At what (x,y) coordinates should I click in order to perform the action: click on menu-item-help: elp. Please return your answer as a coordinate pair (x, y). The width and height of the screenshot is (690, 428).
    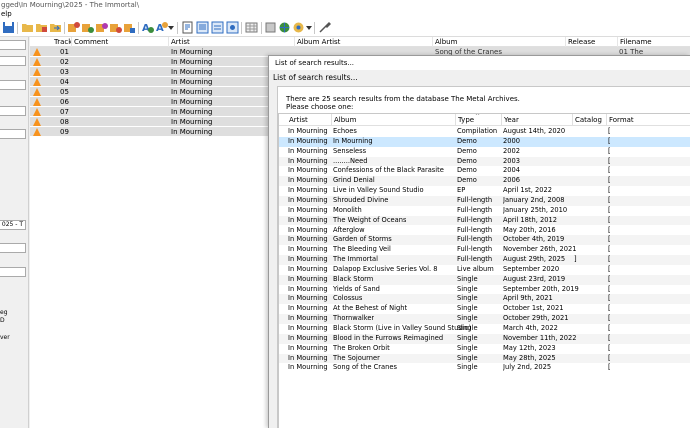
    Looking at the image, I should click on (6, 14).